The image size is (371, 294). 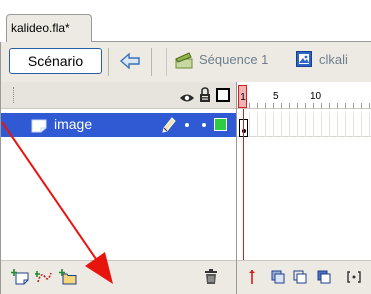 What do you see at coordinates (316, 96) in the screenshot?
I see `ruler-label: 10` at bounding box center [316, 96].